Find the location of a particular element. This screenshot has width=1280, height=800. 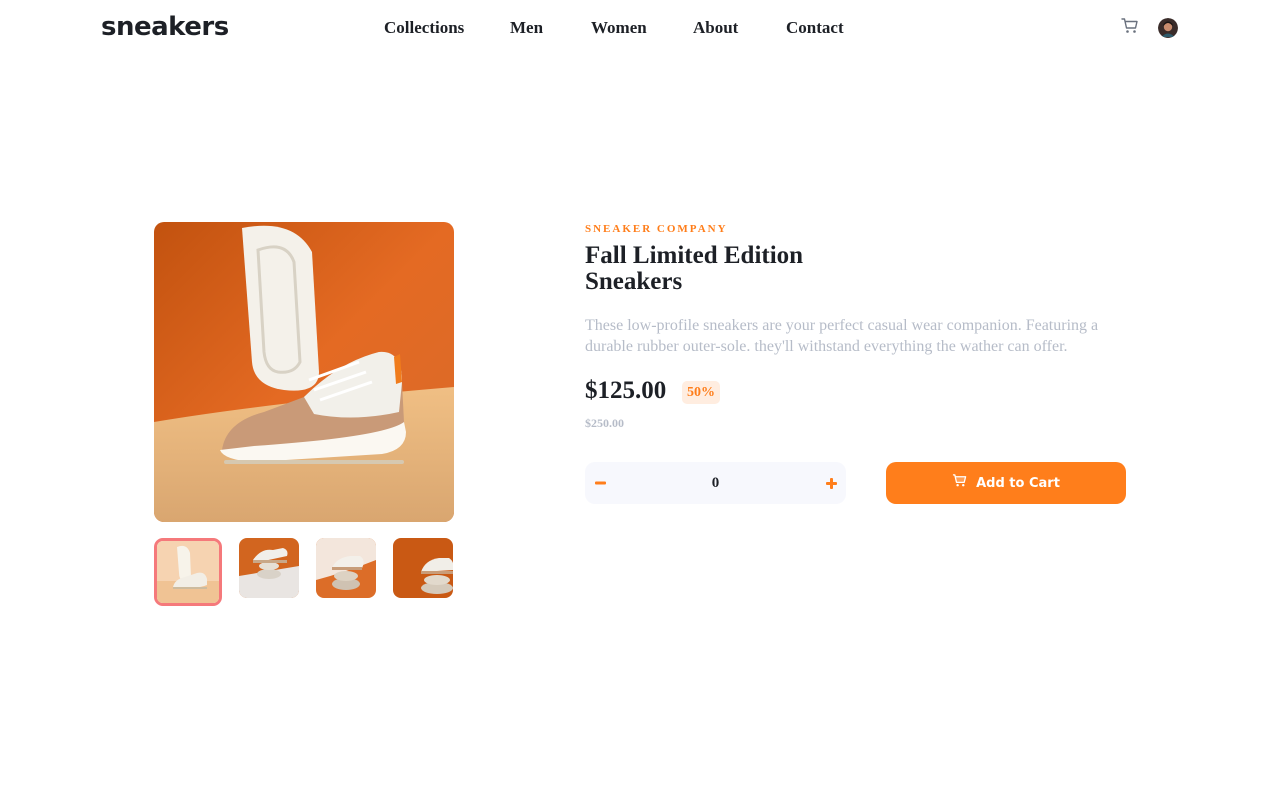

quantity-stepper: 0 is located at coordinates (715, 483).